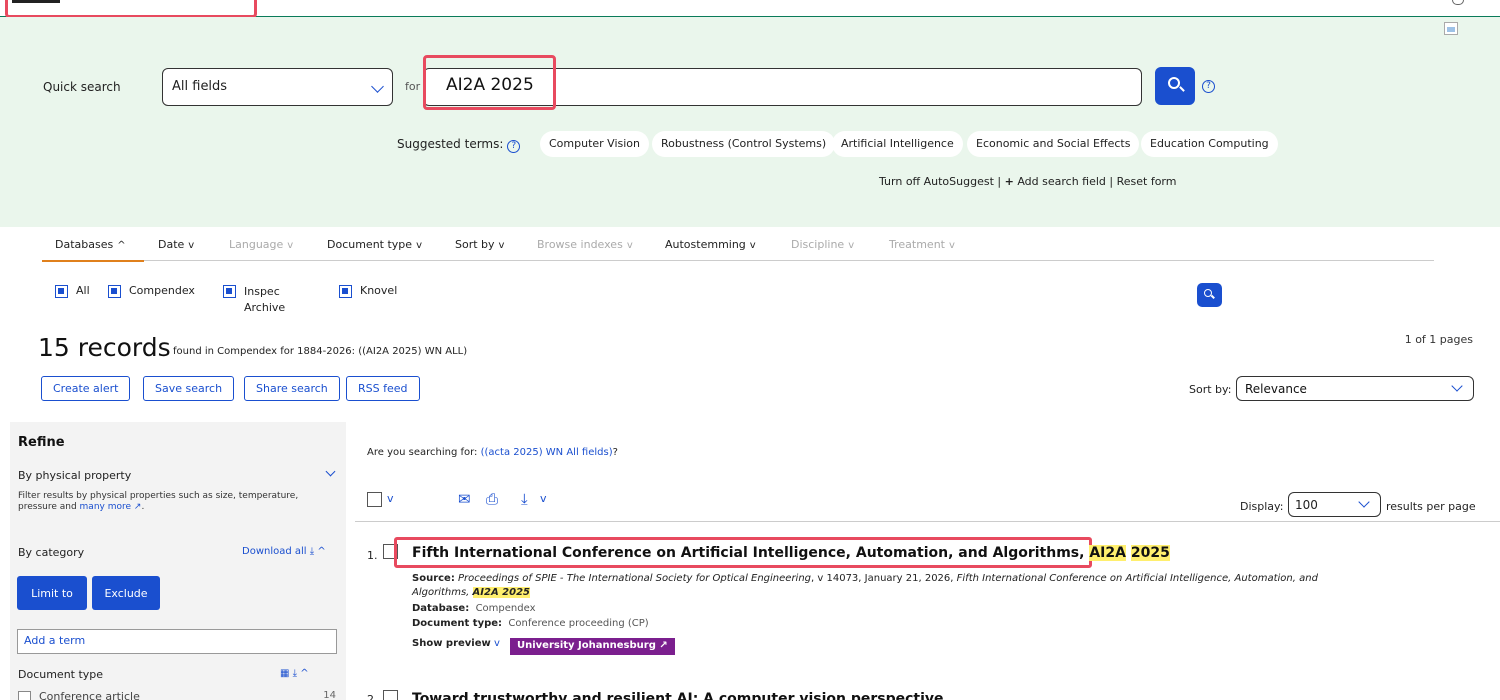 The image size is (1500, 700). I want to click on tab-label: Treatment, so click(917, 244).